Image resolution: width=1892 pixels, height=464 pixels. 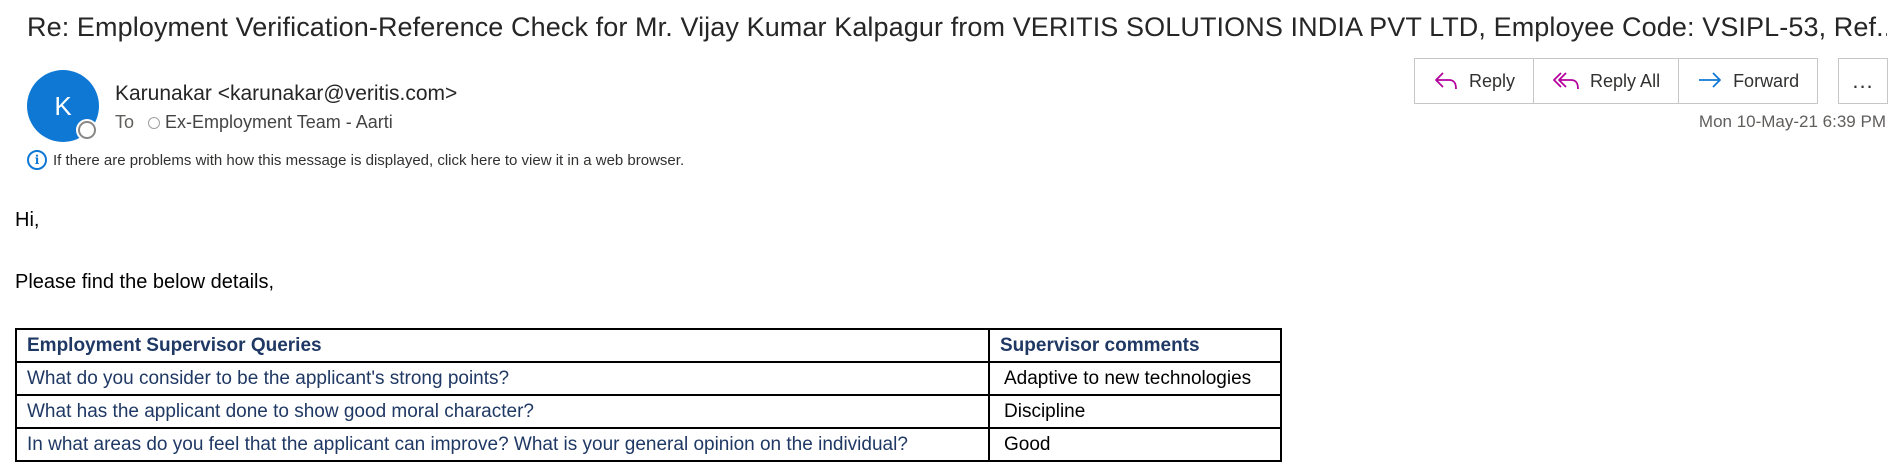 What do you see at coordinates (37, 160) in the screenshot?
I see `info-icon: i` at bounding box center [37, 160].